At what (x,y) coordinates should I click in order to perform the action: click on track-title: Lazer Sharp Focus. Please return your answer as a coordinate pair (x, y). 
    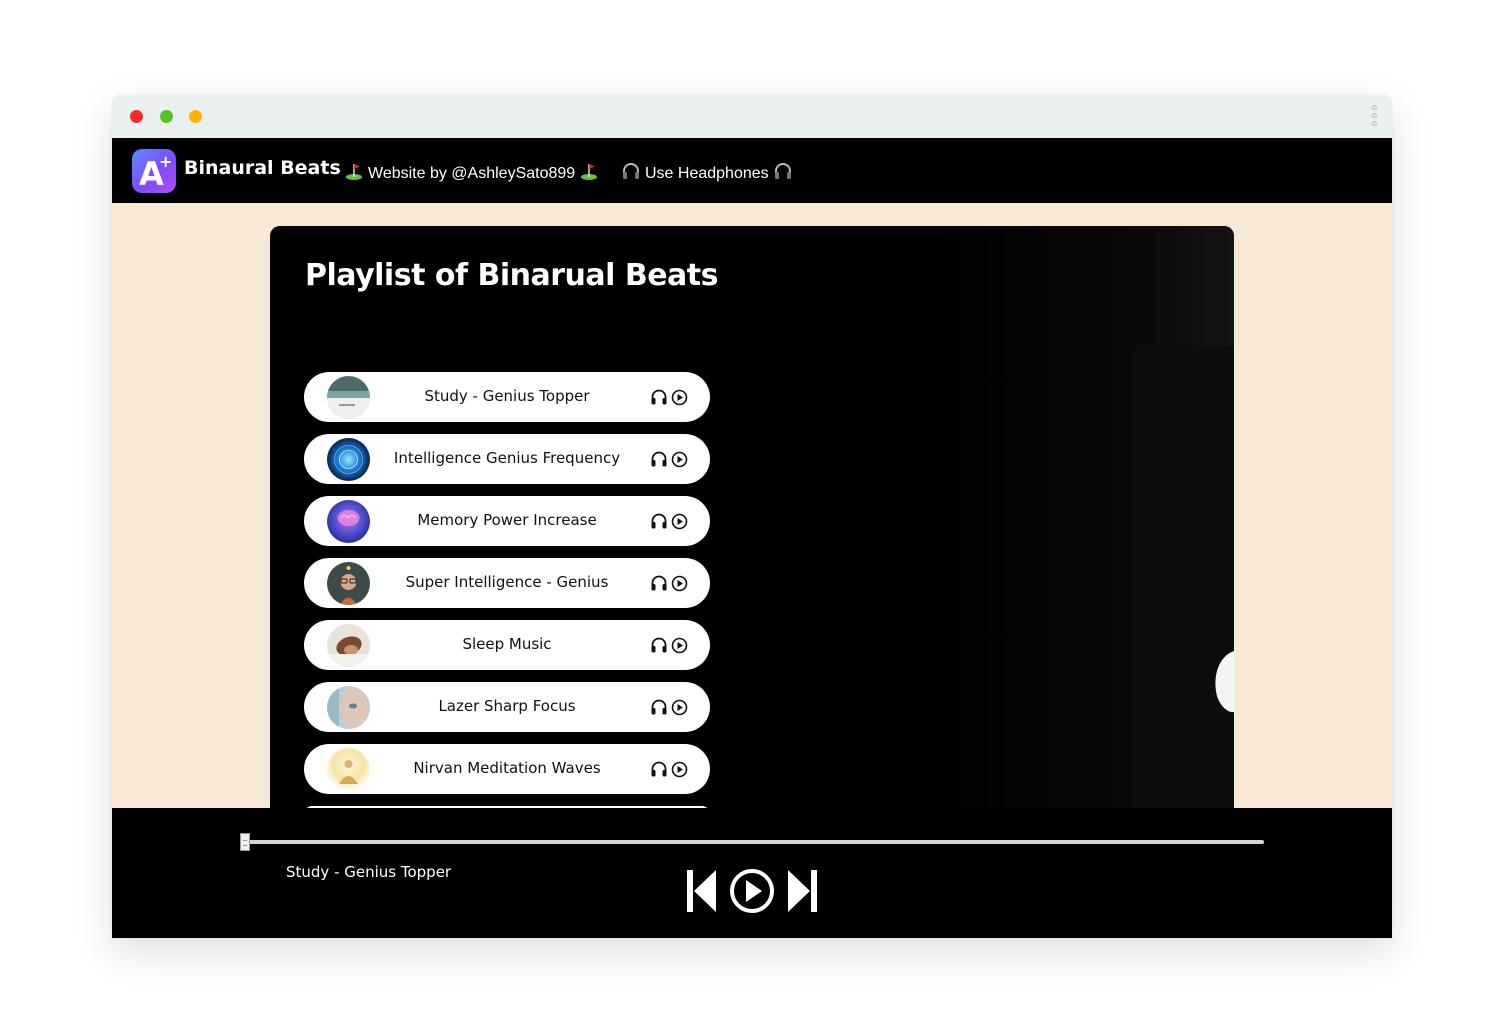
    Looking at the image, I should click on (507, 706).